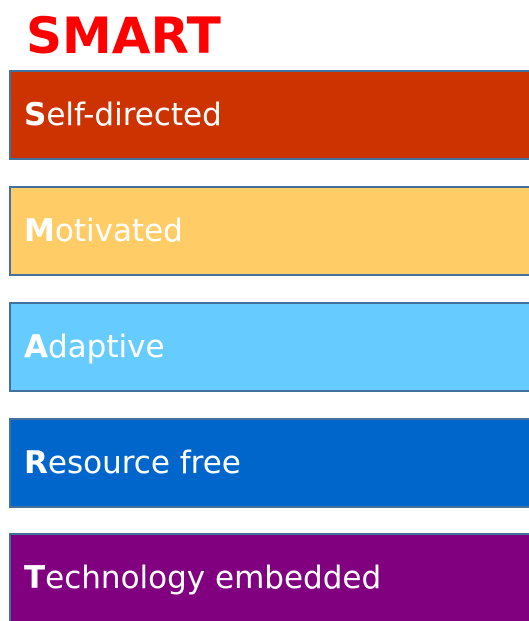 The height and width of the screenshot is (621, 529). What do you see at coordinates (36, 463) in the screenshot?
I see `acronym-letter: R` at bounding box center [36, 463].